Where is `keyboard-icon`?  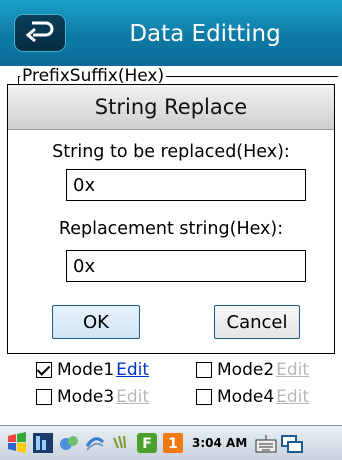
keyboard-icon is located at coordinates (266, 443).